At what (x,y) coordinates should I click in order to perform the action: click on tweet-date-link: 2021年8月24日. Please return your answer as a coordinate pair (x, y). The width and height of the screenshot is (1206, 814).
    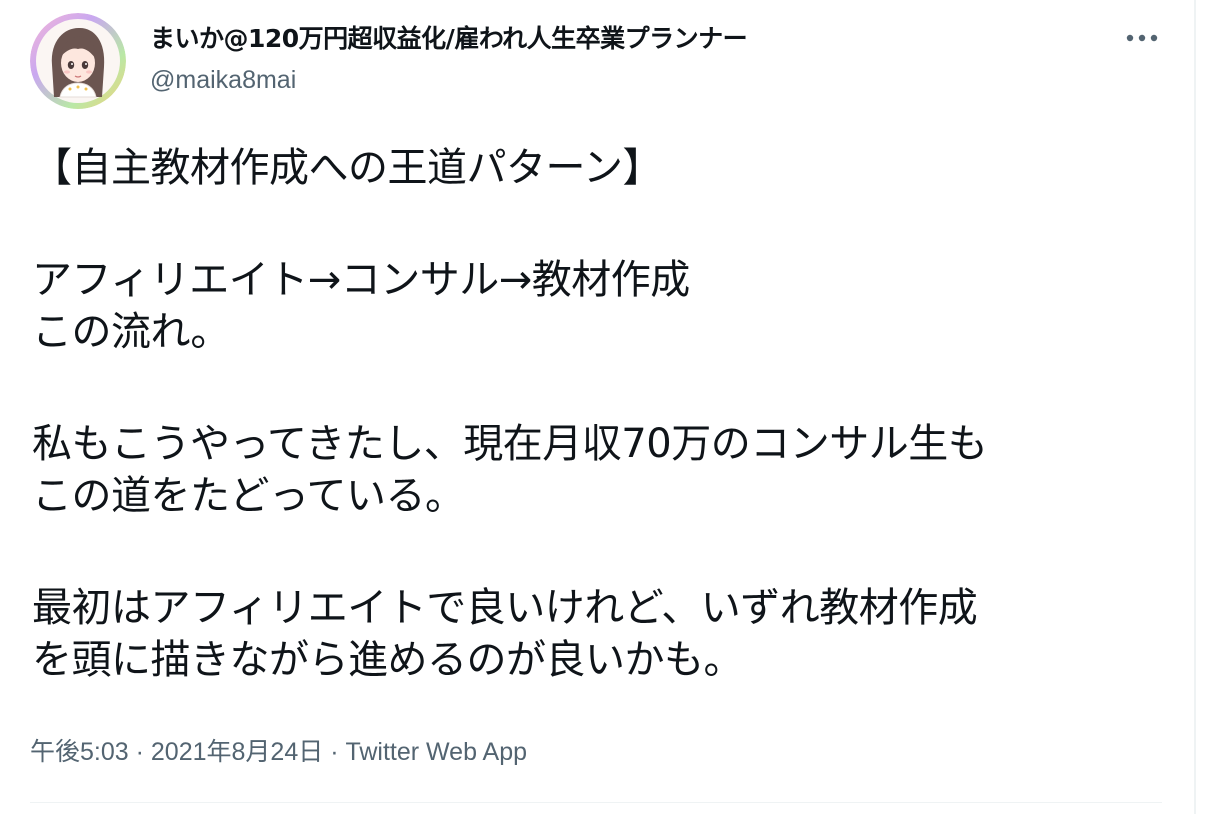
    Looking at the image, I should click on (237, 752).